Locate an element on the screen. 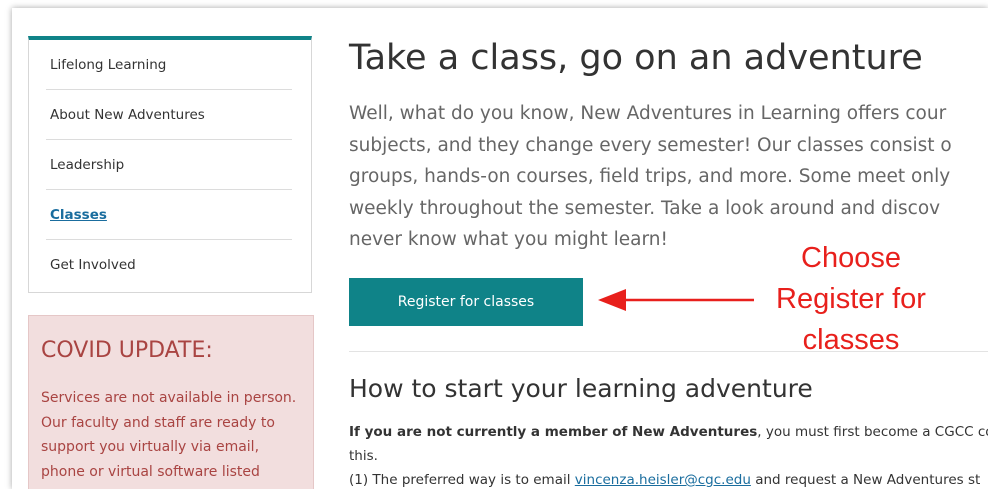 This screenshot has width=988, height=489. covid-title: COVID UPDATE: is located at coordinates (127, 350).